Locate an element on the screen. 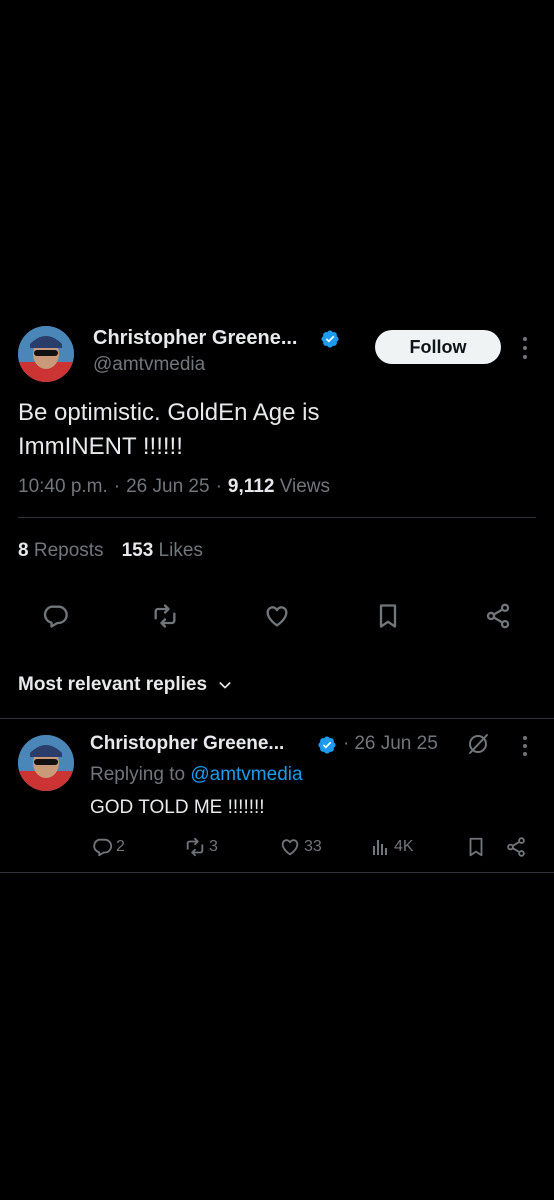  engagement-stats: 8 Reposts 153 Likes is located at coordinates (110, 551).